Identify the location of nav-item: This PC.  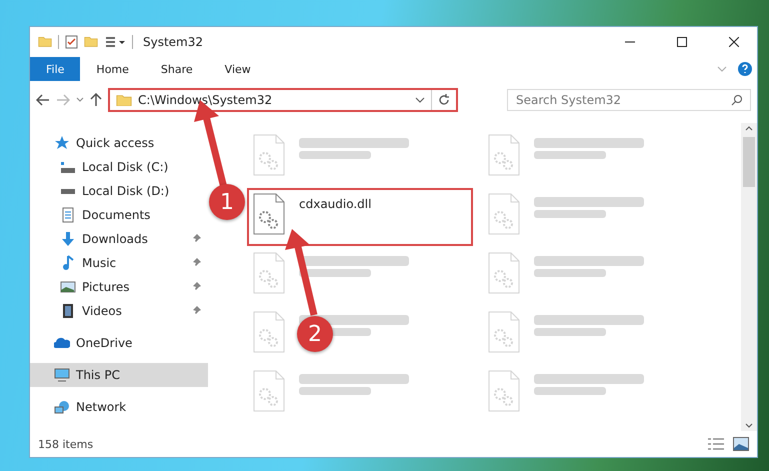
(119, 375).